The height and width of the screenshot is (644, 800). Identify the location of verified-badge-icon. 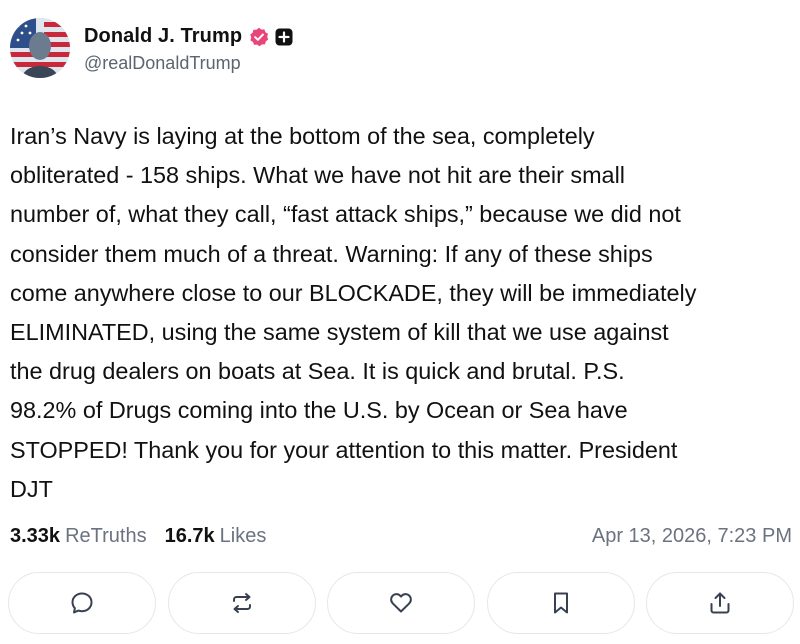
(259, 37).